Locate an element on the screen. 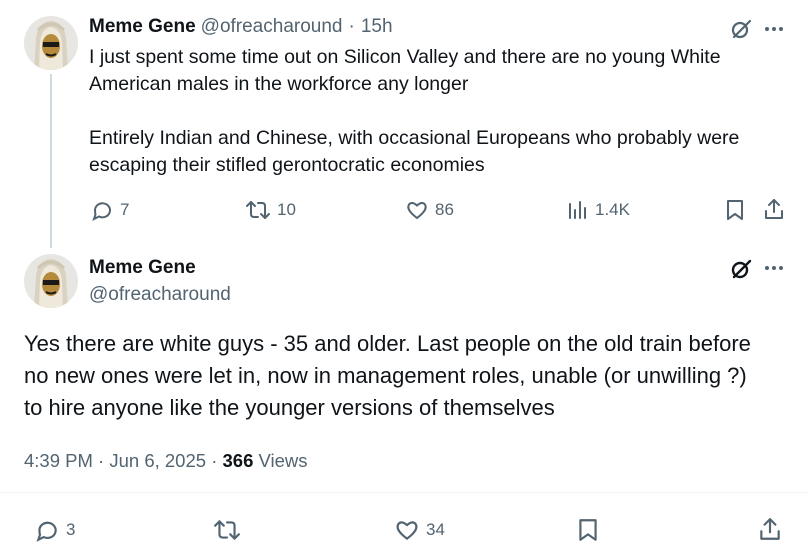 The image size is (808, 554). main-author-handle-row: @ofreacharound is located at coordinates (160, 295).